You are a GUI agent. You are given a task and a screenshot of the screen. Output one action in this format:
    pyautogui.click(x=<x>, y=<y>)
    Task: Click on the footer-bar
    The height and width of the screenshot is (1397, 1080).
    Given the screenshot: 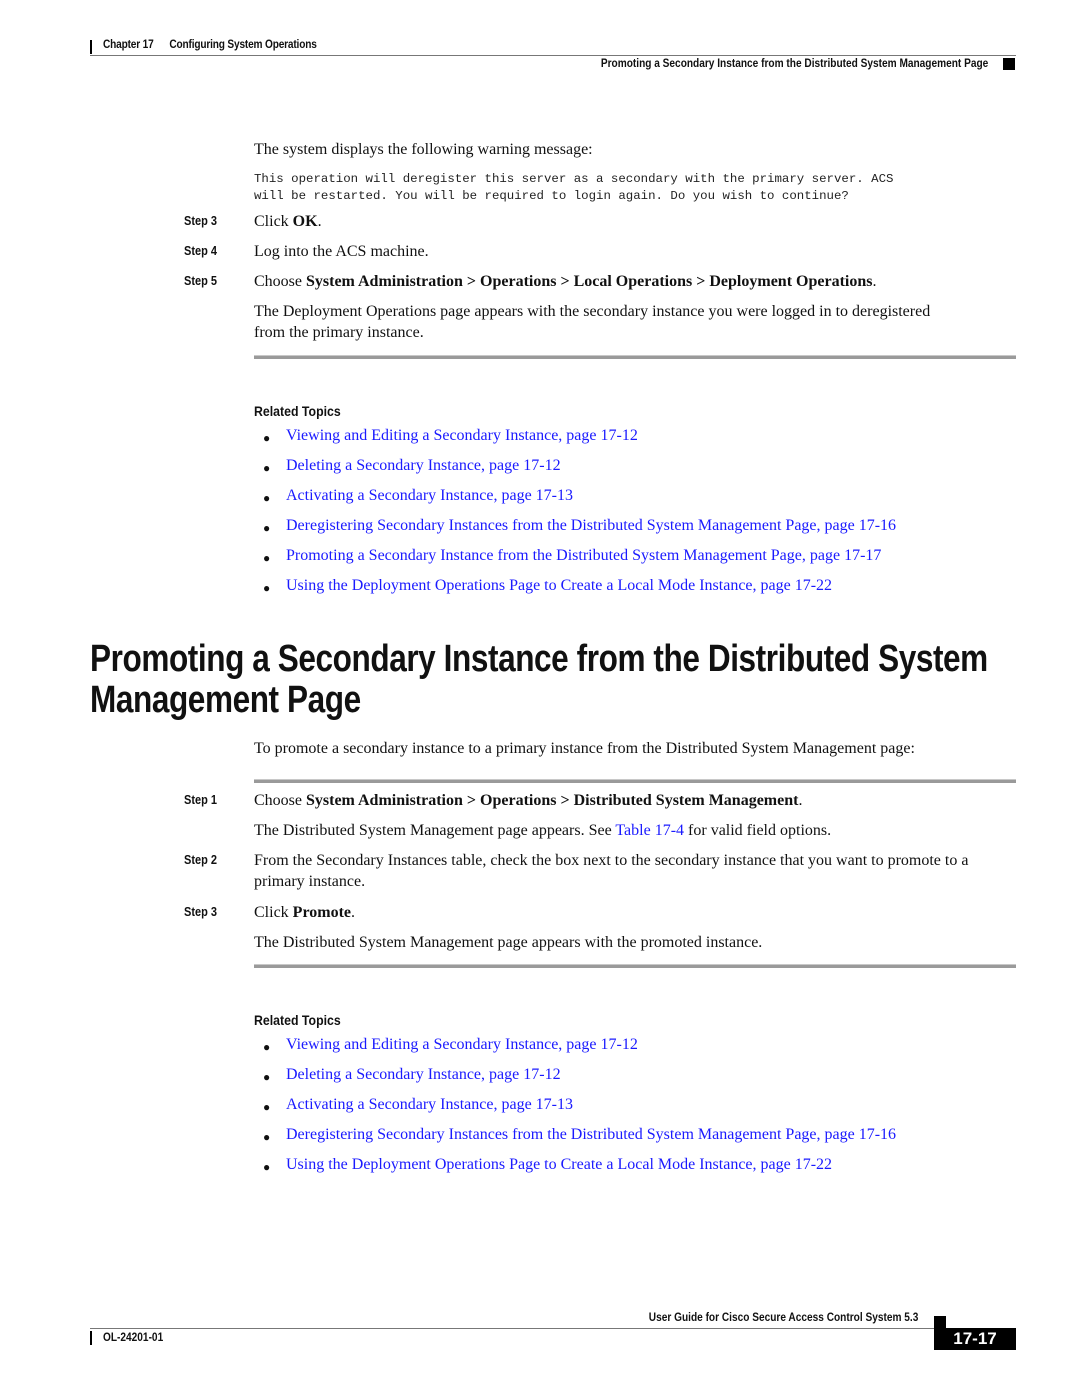 What is the action you would take?
    pyautogui.click(x=91, y=1338)
    